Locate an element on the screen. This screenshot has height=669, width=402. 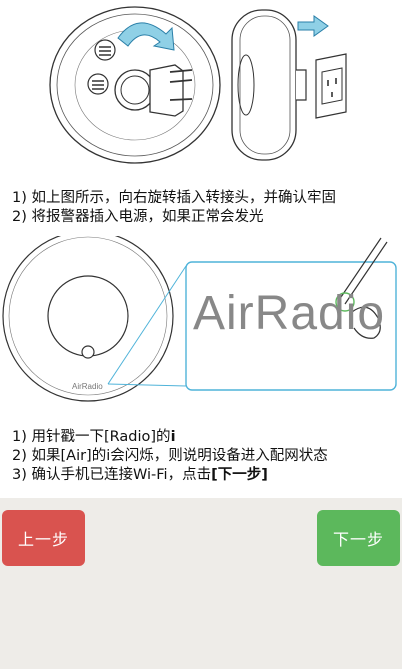
wall-socket-icon is located at coordinates (331, 86).